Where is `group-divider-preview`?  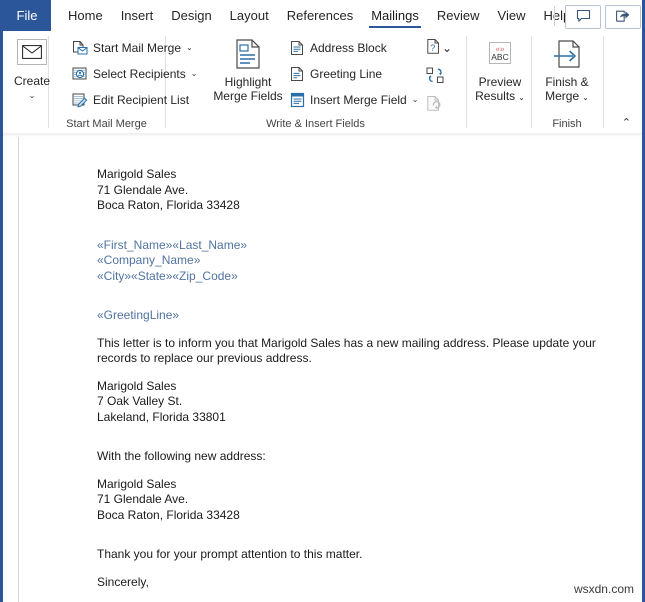 group-divider-preview is located at coordinates (531, 82).